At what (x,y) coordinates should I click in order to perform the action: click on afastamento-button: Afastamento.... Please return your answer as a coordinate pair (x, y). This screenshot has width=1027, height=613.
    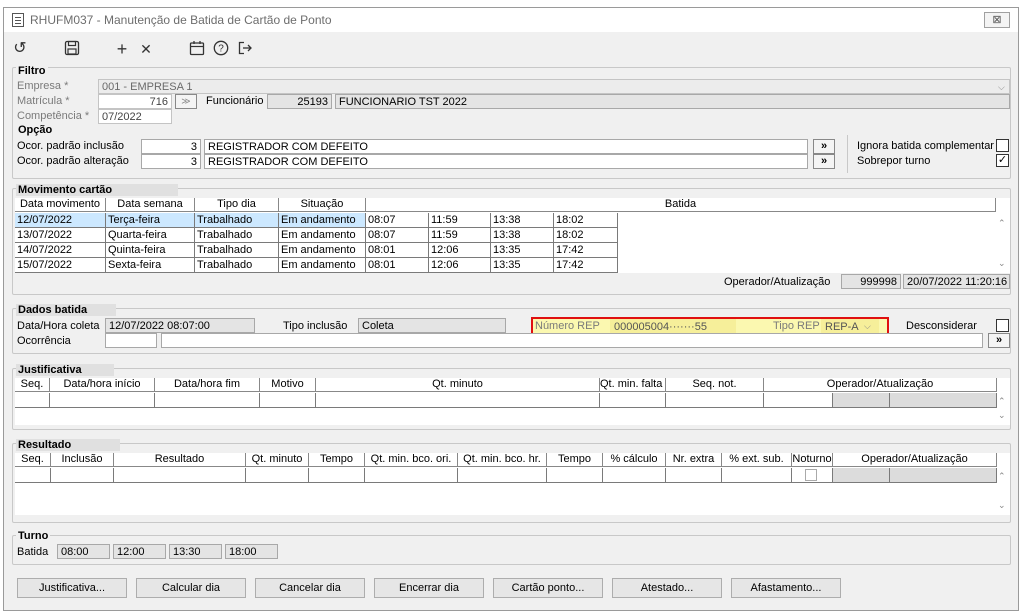
    Looking at the image, I should click on (786, 588).